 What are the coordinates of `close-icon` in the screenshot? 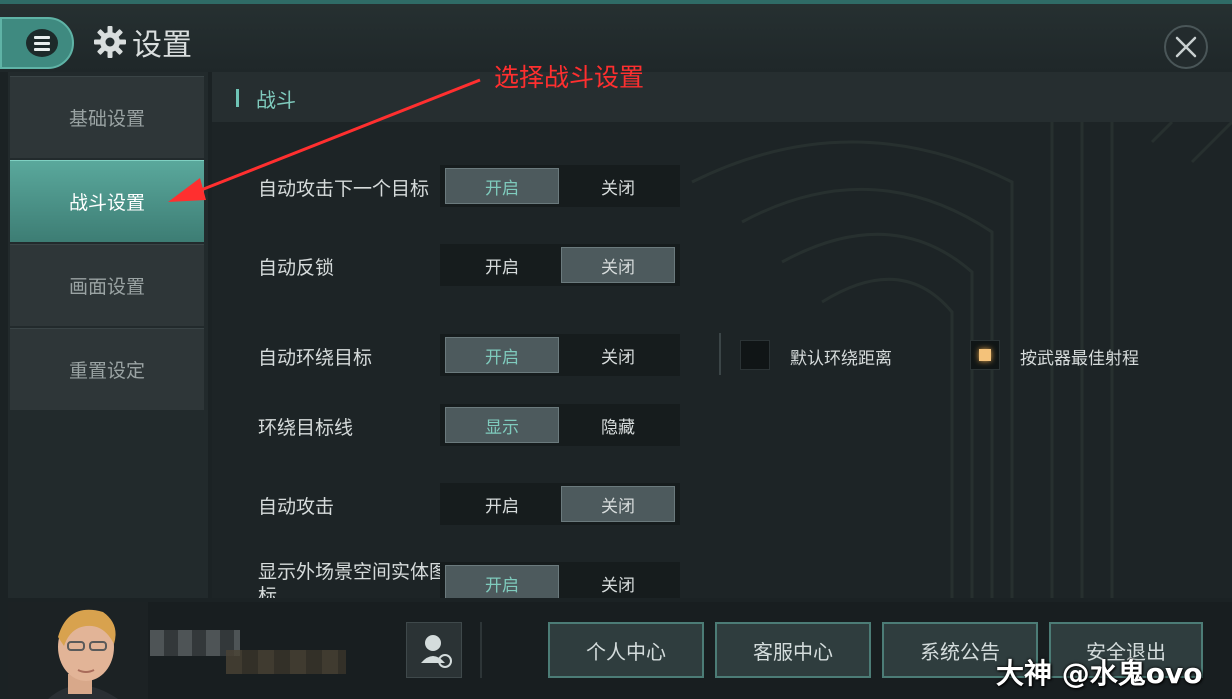 It's located at (1186, 47).